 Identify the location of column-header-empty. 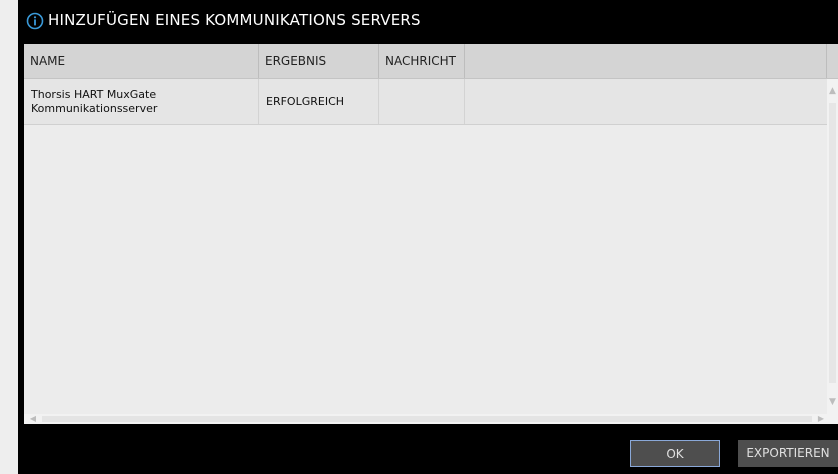
(646, 61).